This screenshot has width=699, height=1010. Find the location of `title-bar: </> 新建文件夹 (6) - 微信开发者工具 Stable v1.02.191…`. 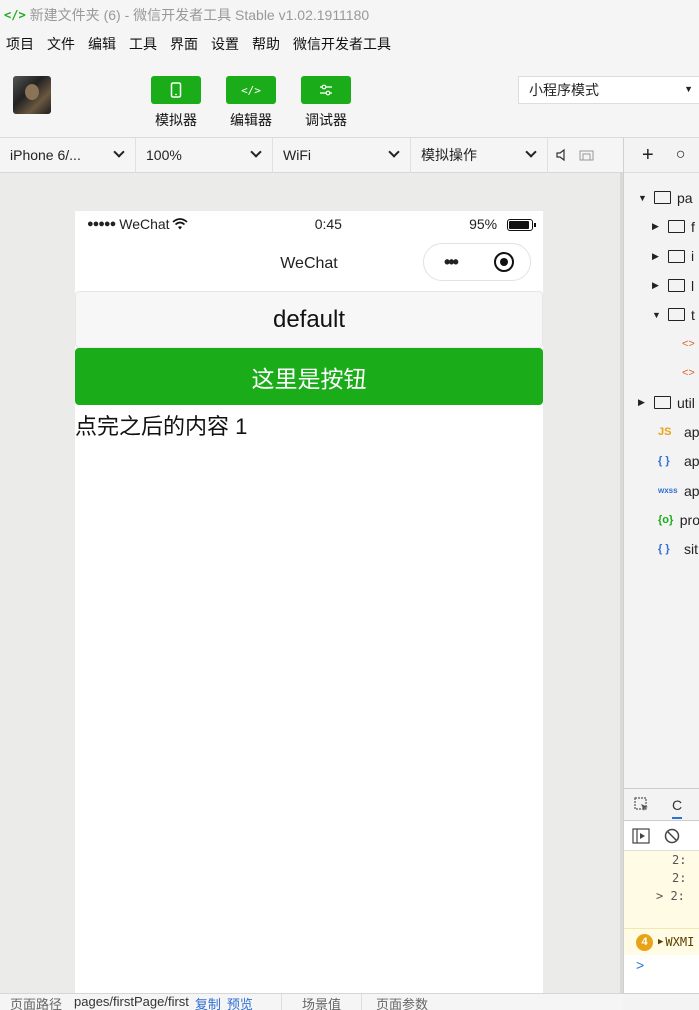

title-bar: </> 新建文件夹 (6) - 微信开发者工具 Stable v1.02.191… is located at coordinates (349, 15).